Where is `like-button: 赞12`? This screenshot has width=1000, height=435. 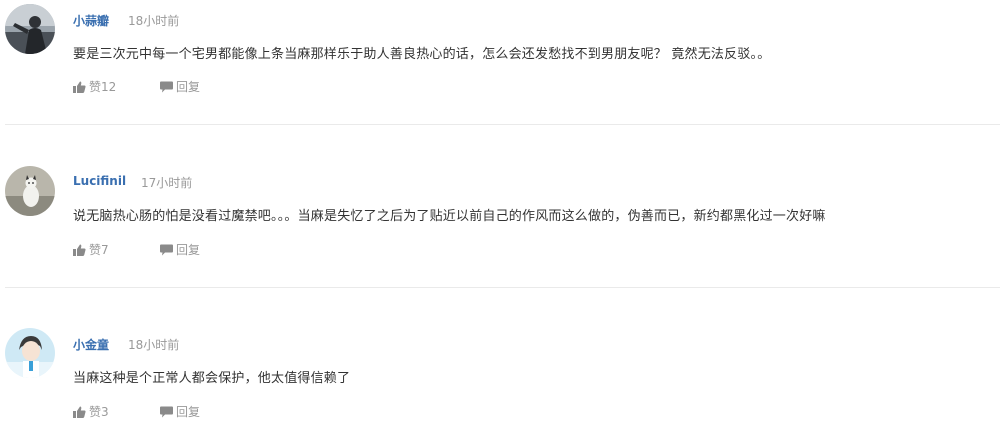
like-button: 赞12 is located at coordinates (94, 86).